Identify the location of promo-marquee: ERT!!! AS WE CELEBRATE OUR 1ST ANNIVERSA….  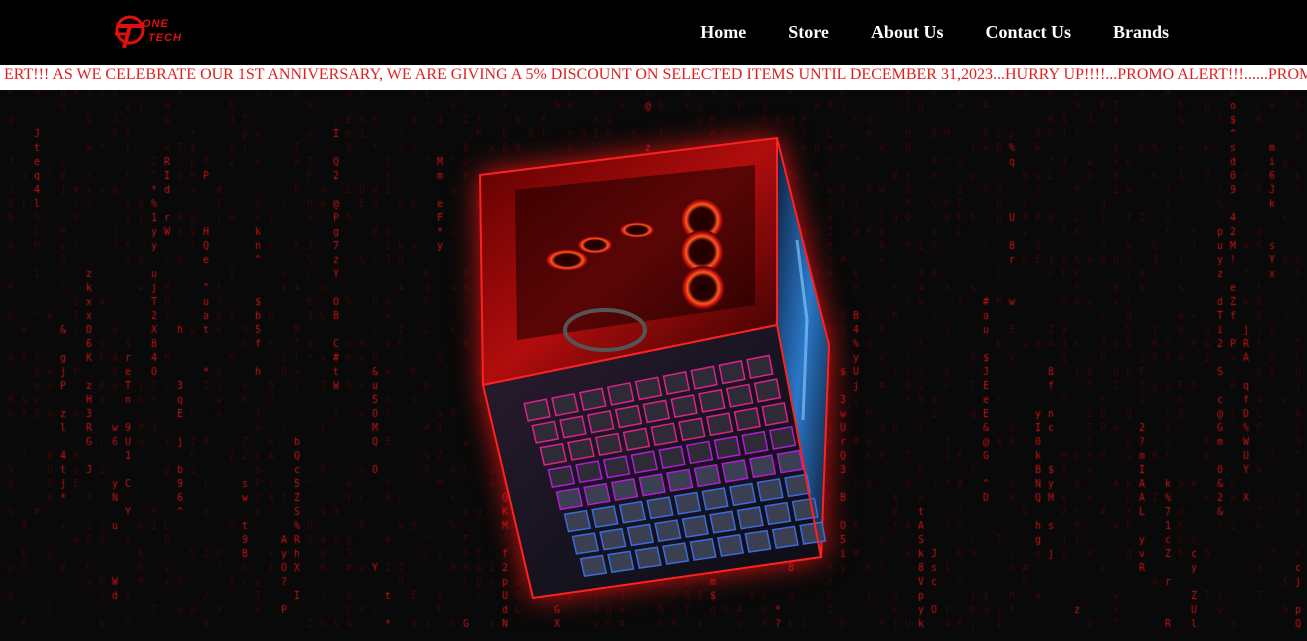
(653, 77).